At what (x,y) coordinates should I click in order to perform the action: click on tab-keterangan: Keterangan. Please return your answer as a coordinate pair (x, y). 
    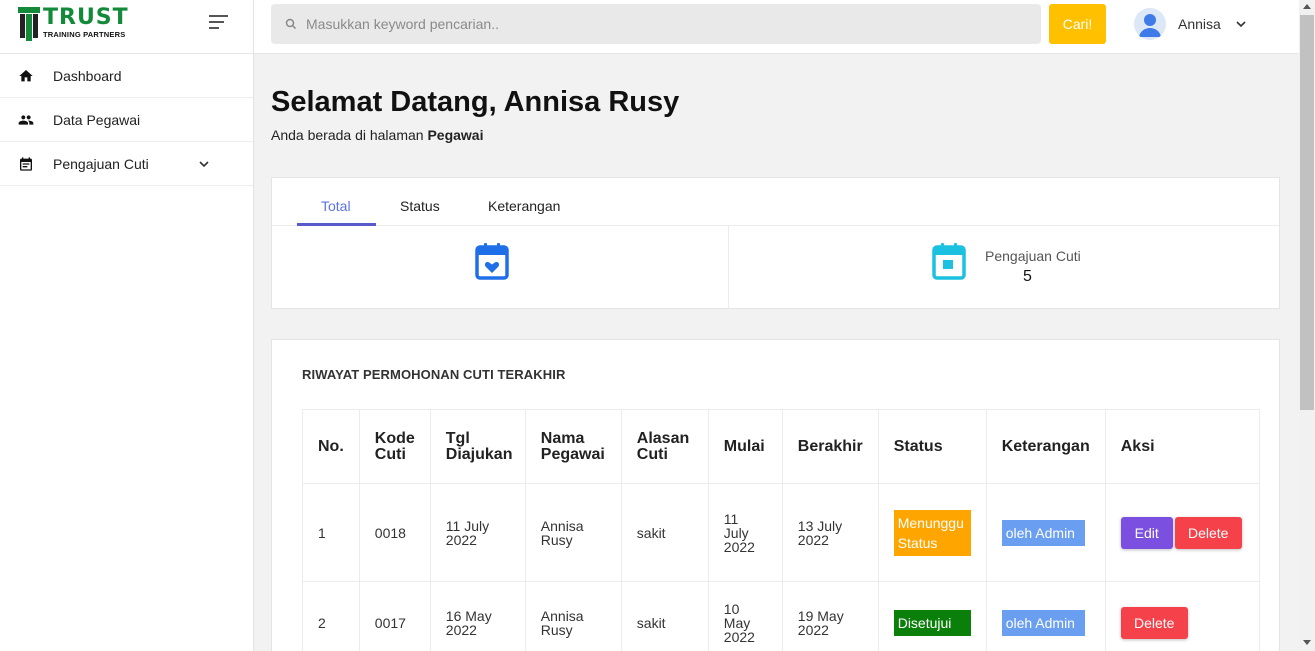
    Looking at the image, I should click on (524, 206).